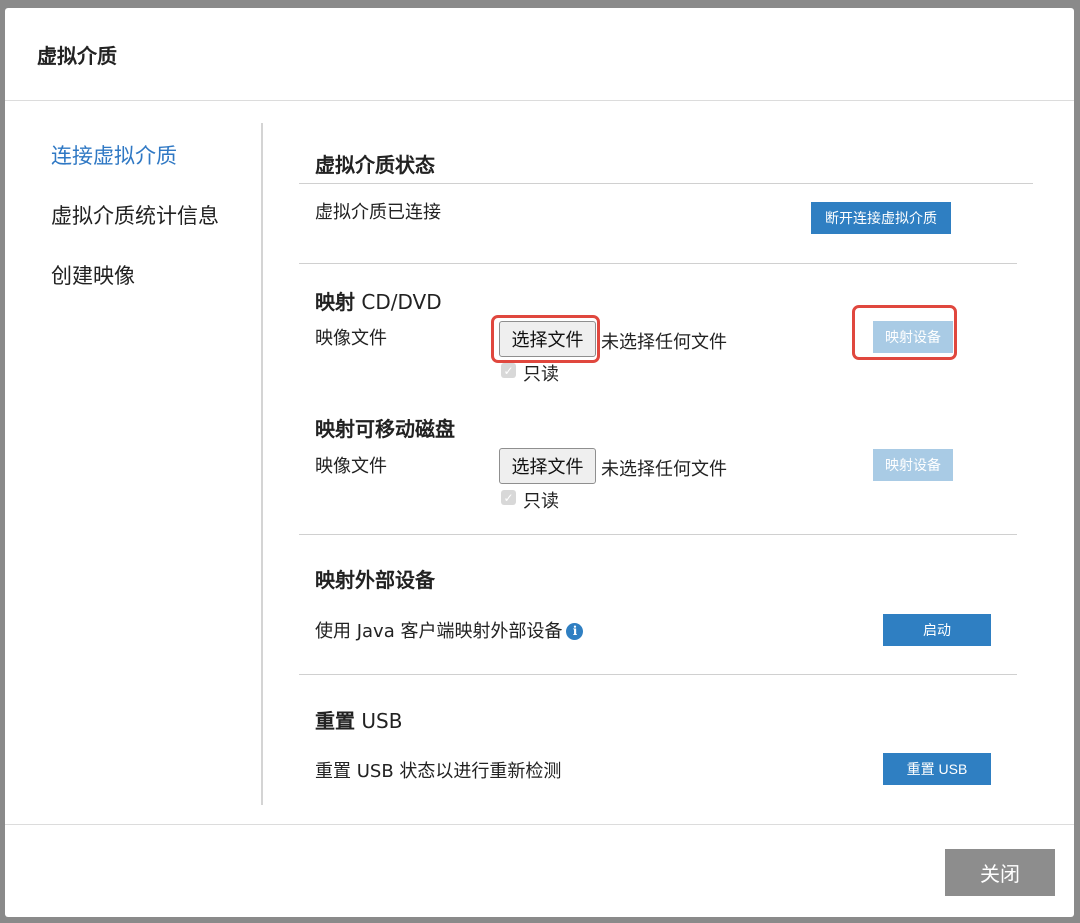  Describe the element at coordinates (664, 342) in the screenshot. I see `cd-dvd-no-file-text: 未选择任何文件` at that location.